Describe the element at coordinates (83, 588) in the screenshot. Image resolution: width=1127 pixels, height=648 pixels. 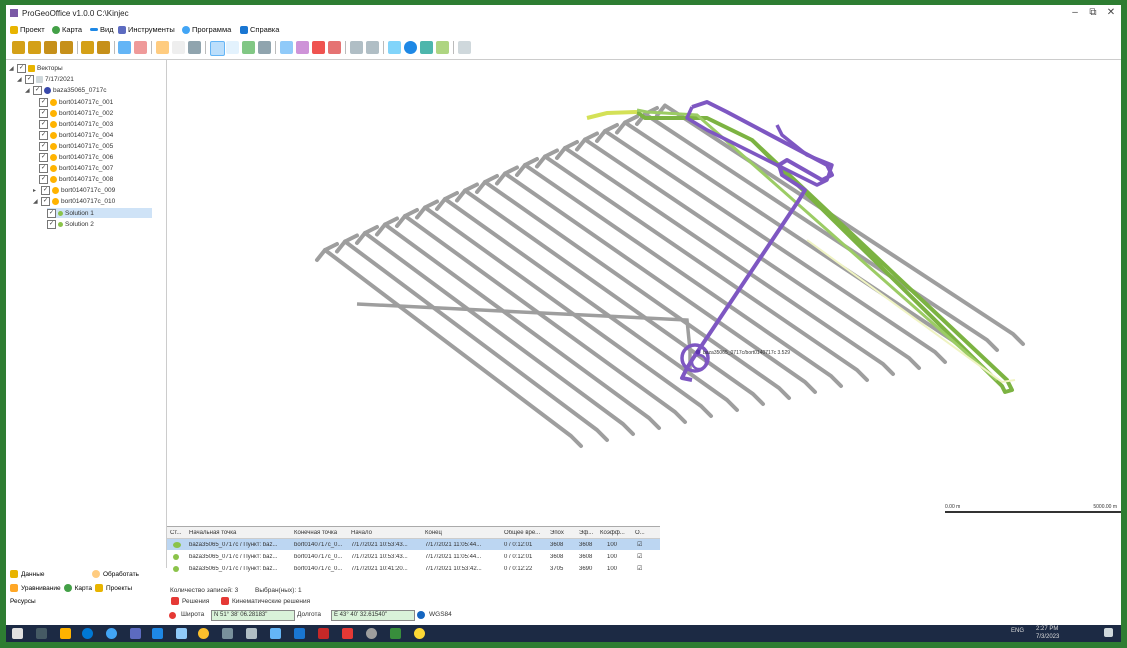
I see `map-tab-label: Карта` at that location.